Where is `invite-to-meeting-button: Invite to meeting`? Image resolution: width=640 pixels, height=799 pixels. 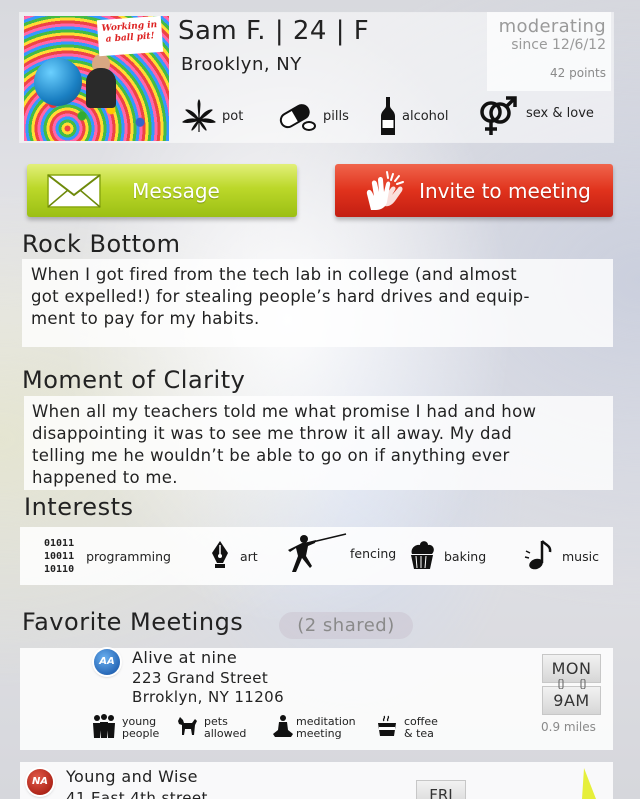
invite-to-meeting-button: Invite to meeting is located at coordinates (474, 190).